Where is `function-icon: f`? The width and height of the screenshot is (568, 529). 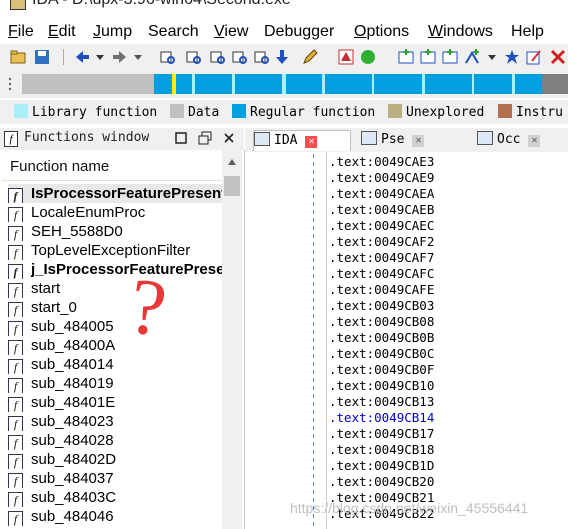
function-icon: f is located at coordinates (15, 328).